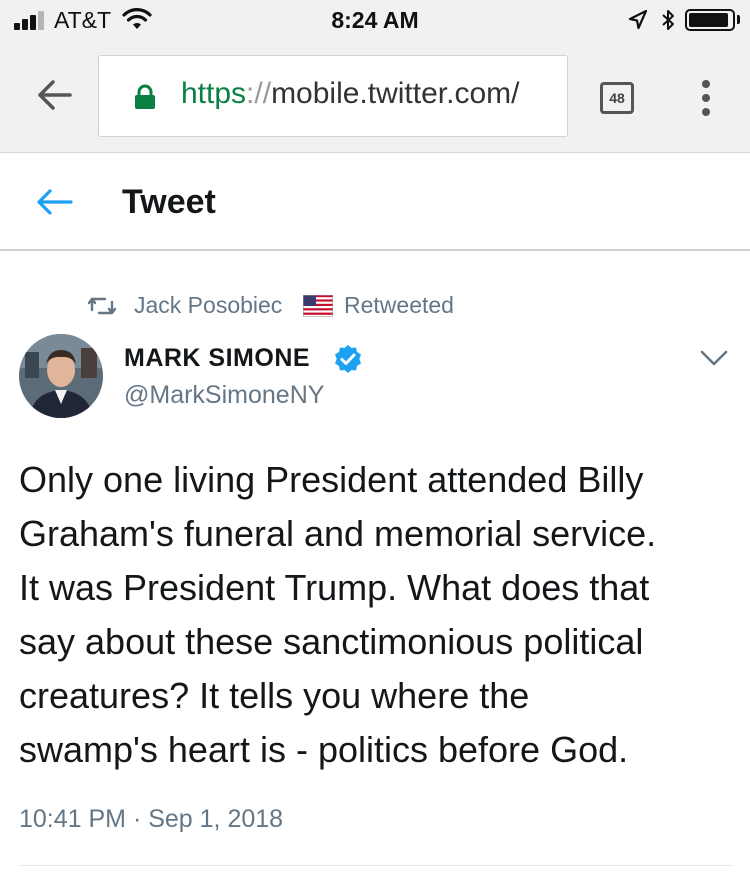  Describe the element at coordinates (318, 308) in the screenshot. I see `us-flag-icon` at that location.